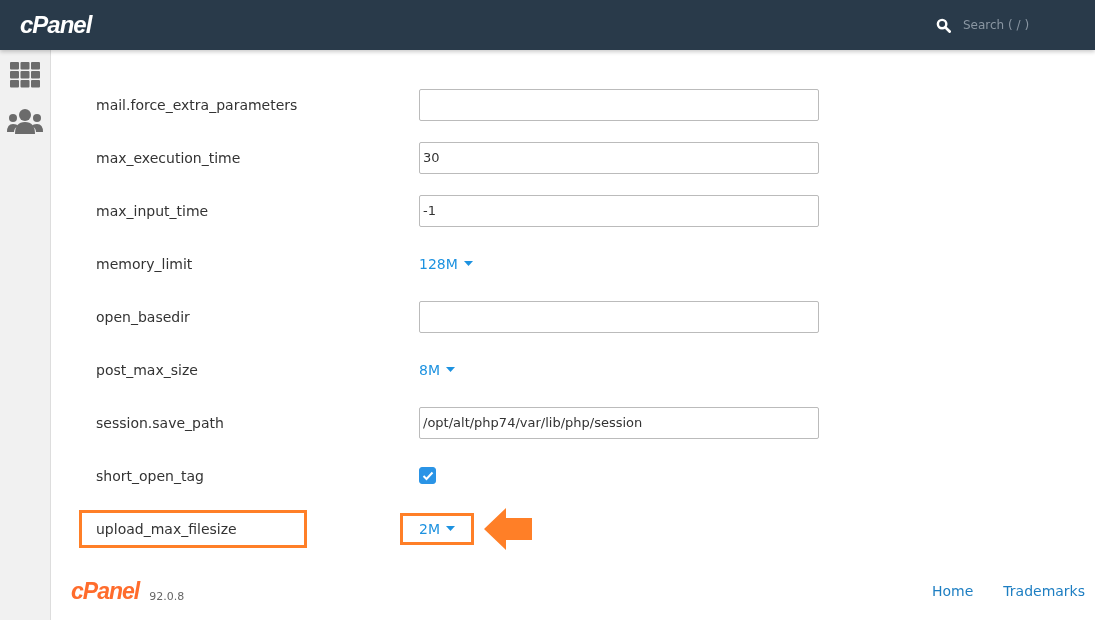  I want to click on arrow-icon, so click(508, 528).